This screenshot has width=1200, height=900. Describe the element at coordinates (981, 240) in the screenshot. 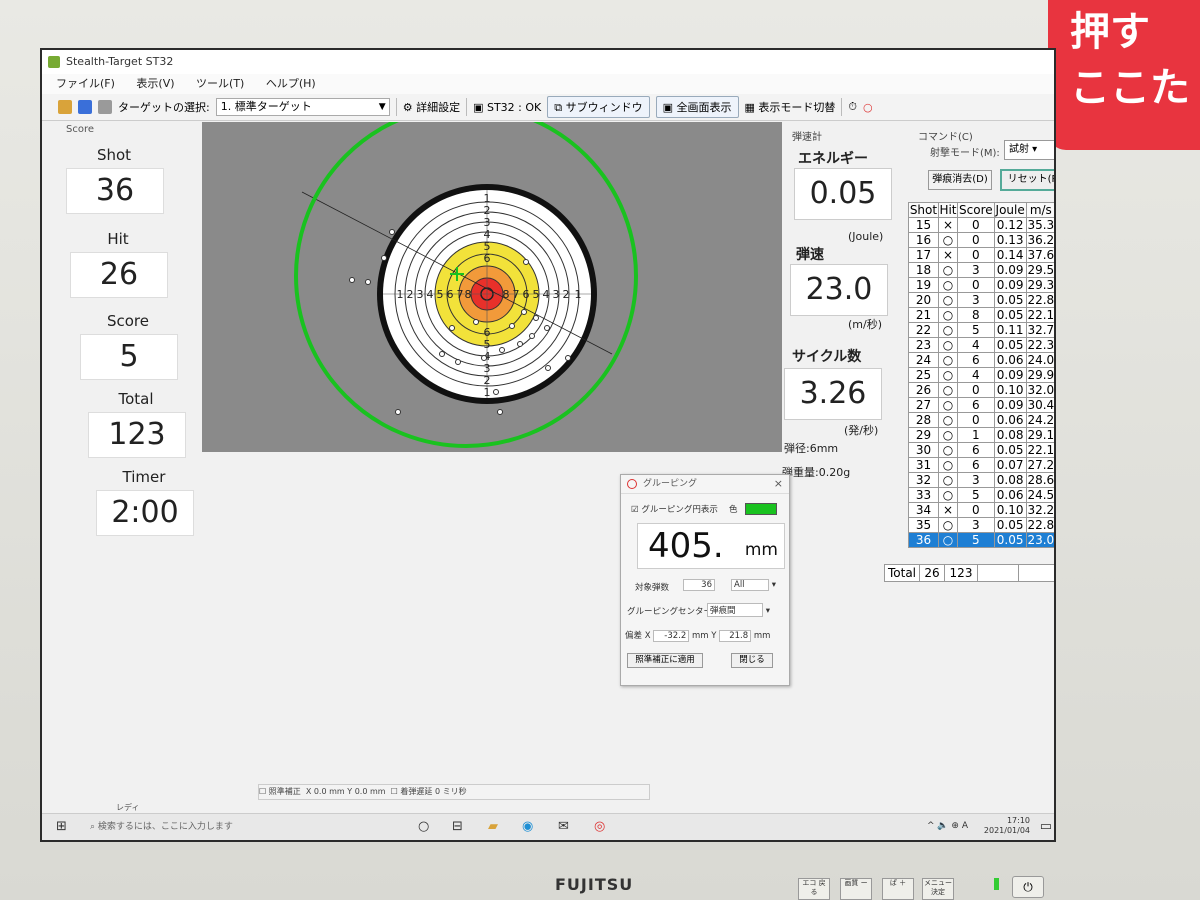

I see `table-row: 16 ○ 0 0.13 36.2` at that location.